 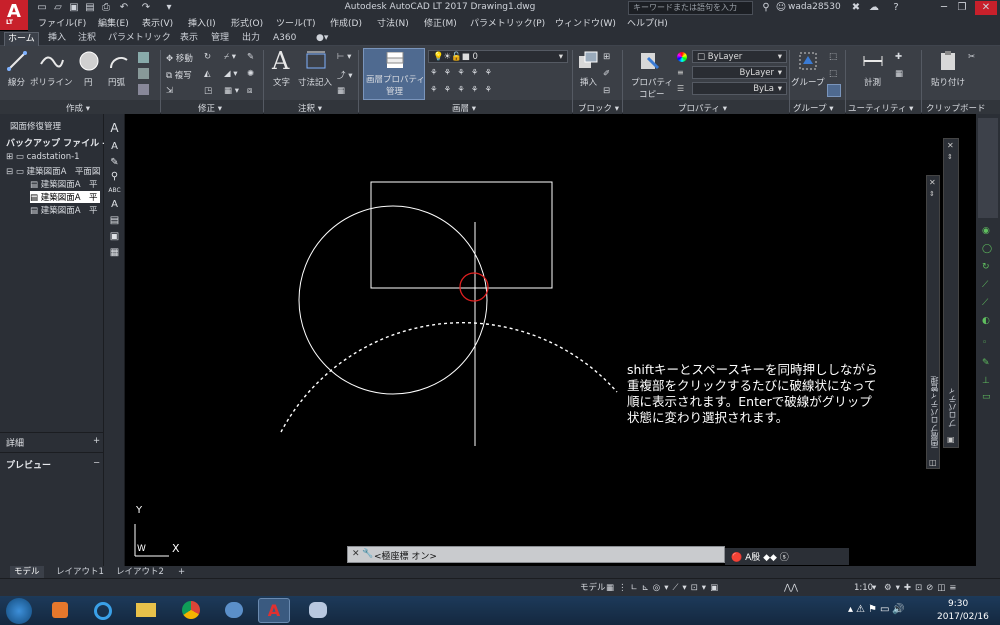 I want to click on exchange-icon: ✖, so click(x=856, y=8).